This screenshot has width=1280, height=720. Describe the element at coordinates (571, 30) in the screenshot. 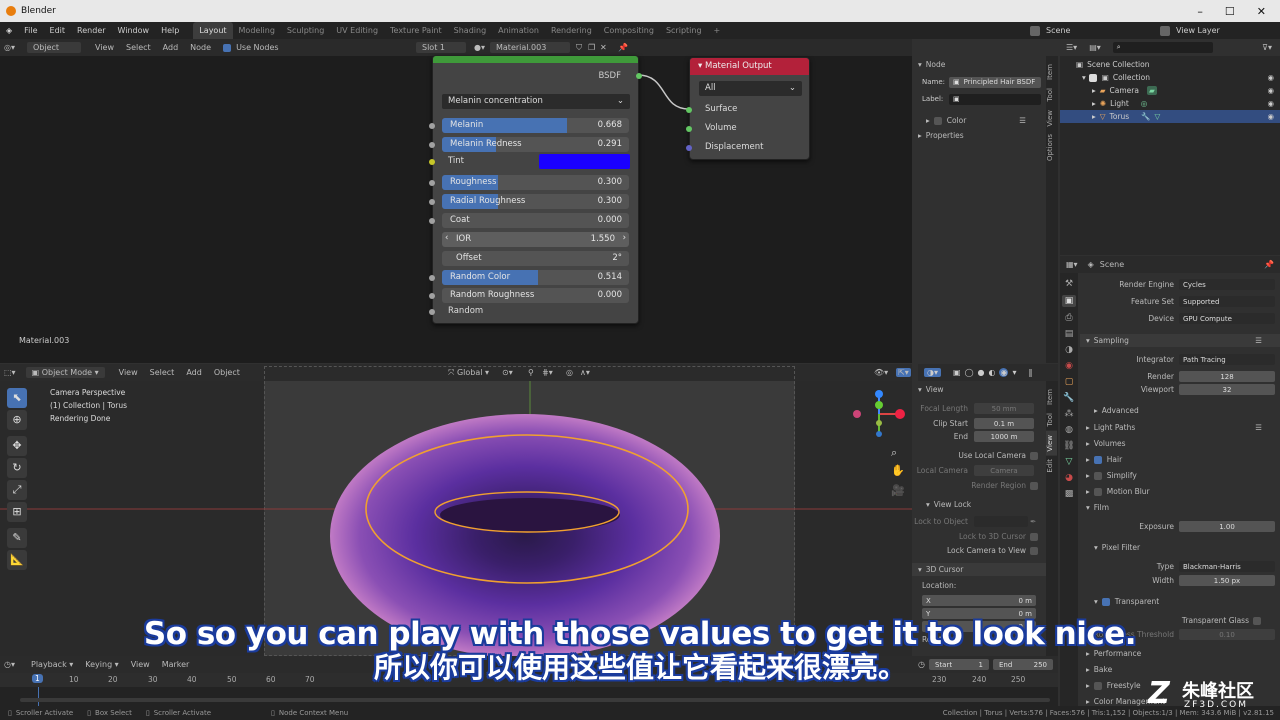

I see `tab-rendering: Rendering` at that location.